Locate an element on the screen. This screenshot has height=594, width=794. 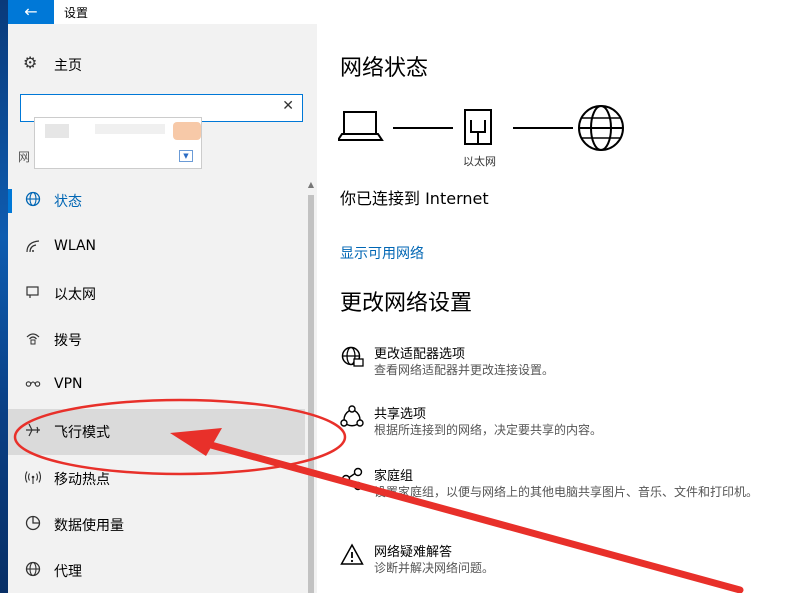
chevron-up-icon: ▲ is located at coordinates (311, 185).